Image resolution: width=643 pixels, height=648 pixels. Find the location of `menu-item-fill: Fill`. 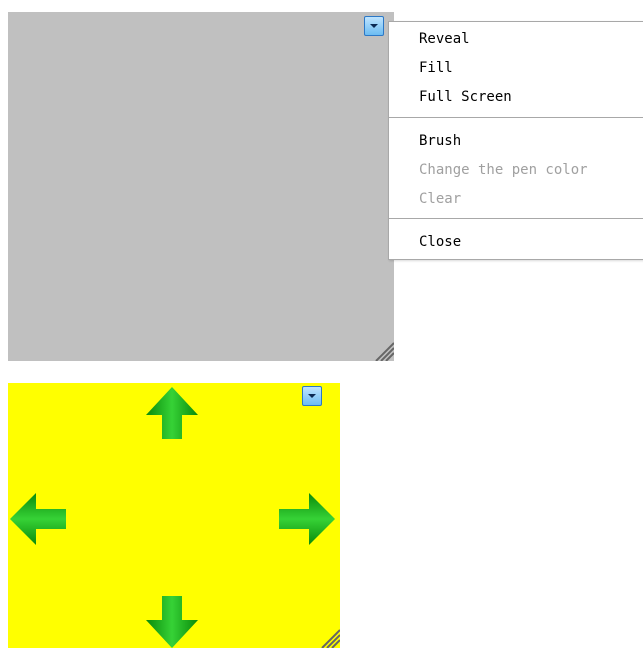

menu-item-fill: Fill is located at coordinates (436, 68).